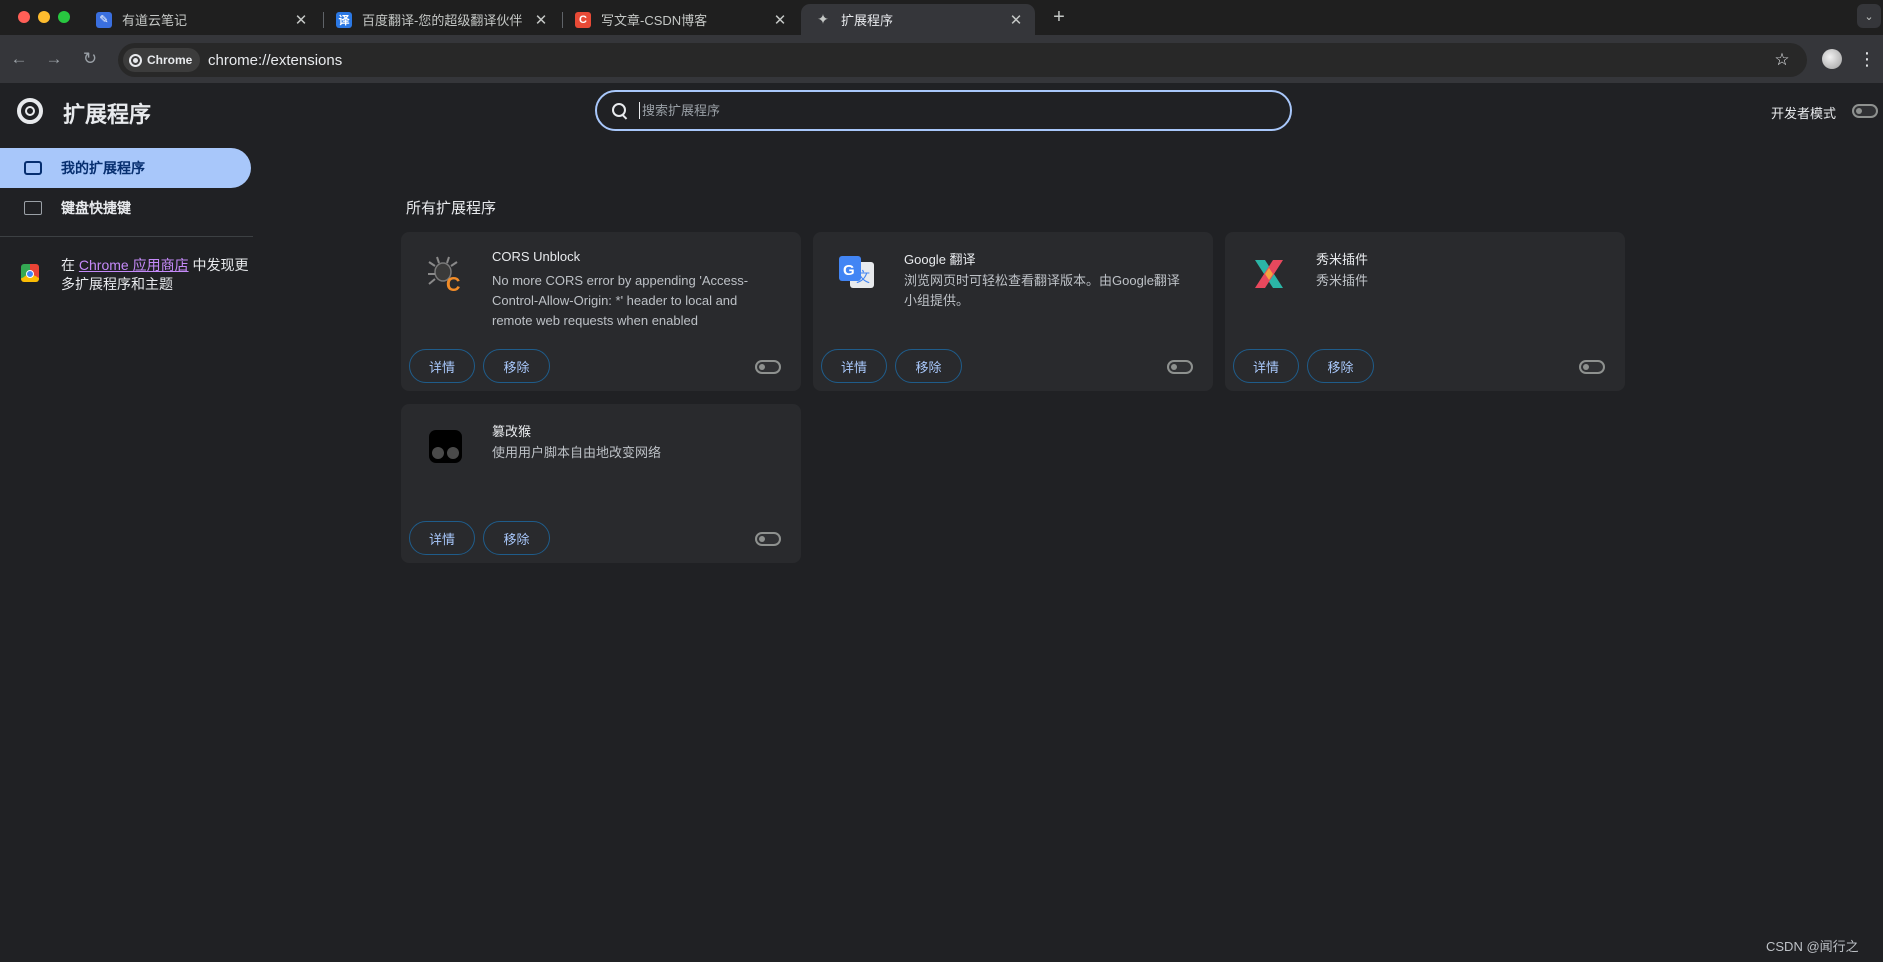 This screenshot has height=962, width=1883. I want to click on sidebar-item-my-extensions: 我的扩展程序, so click(125, 168).